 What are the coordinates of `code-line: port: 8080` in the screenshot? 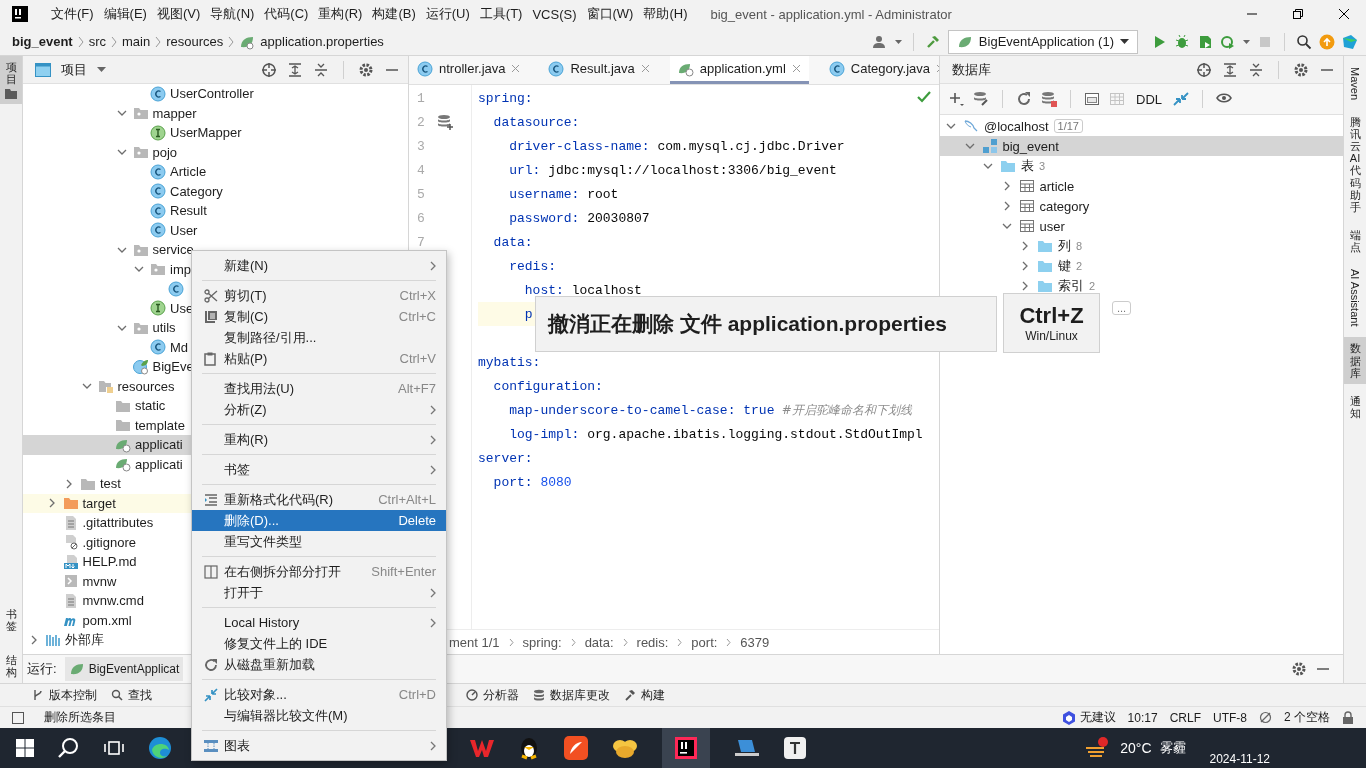 It's located at (532, 482).